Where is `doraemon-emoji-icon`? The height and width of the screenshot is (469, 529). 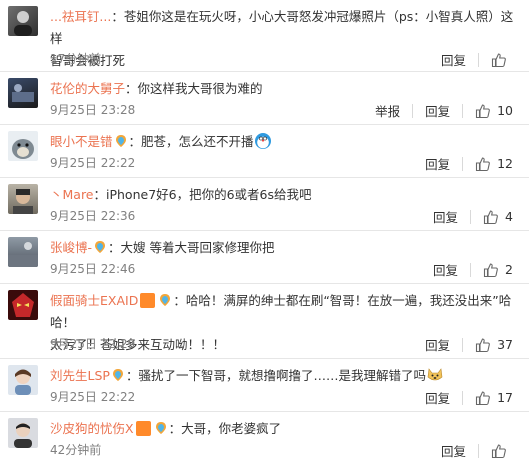 doraemon-emoji-icon is located at coordinates (262, 141).